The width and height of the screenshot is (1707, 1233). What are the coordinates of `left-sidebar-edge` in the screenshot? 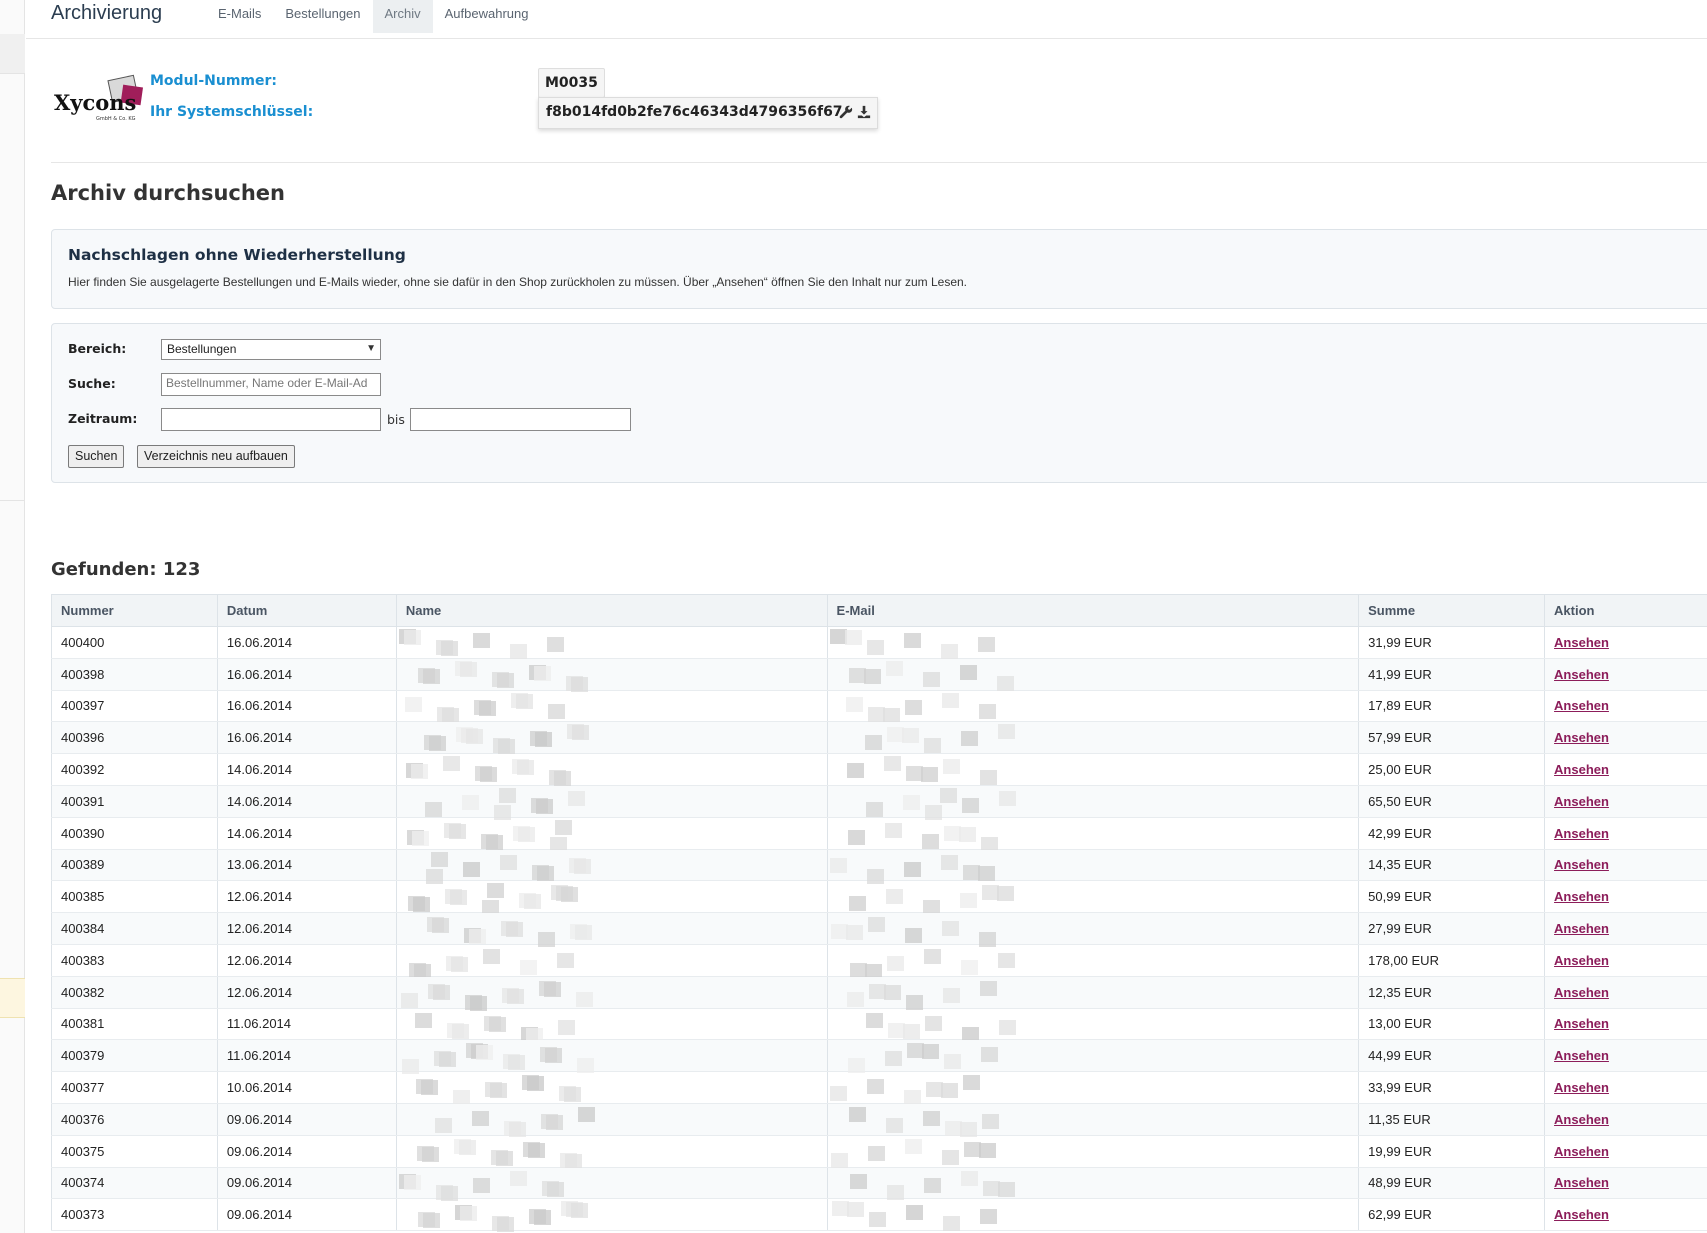 It's located at (12, 616).